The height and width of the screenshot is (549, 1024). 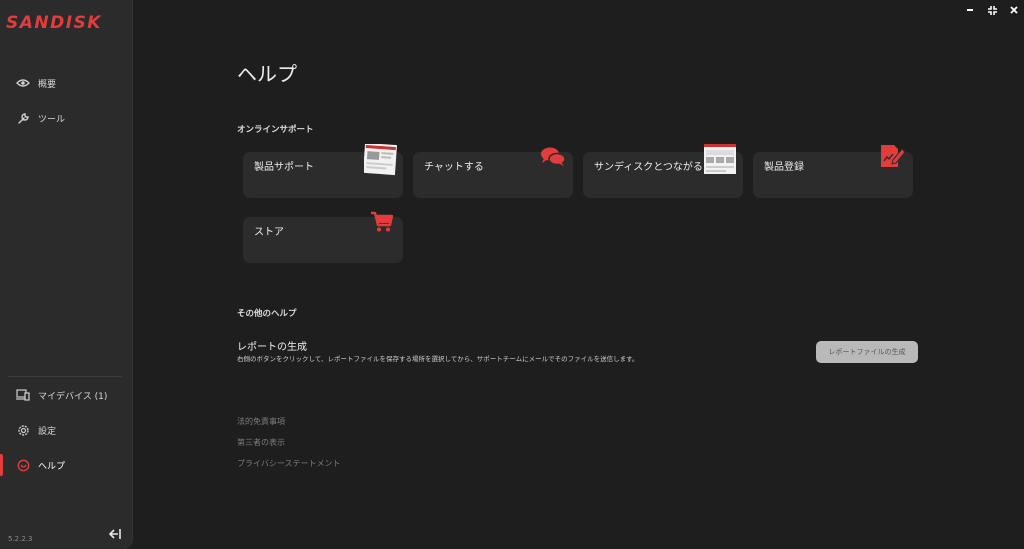 I want to click on connect-card: サンディスクとつながる, so click(x=663, y=171).